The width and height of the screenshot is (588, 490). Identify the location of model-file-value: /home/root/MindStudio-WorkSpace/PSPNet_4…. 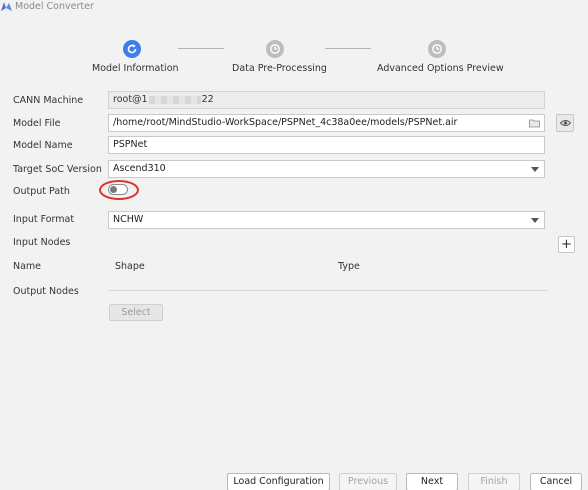
(285, 122).